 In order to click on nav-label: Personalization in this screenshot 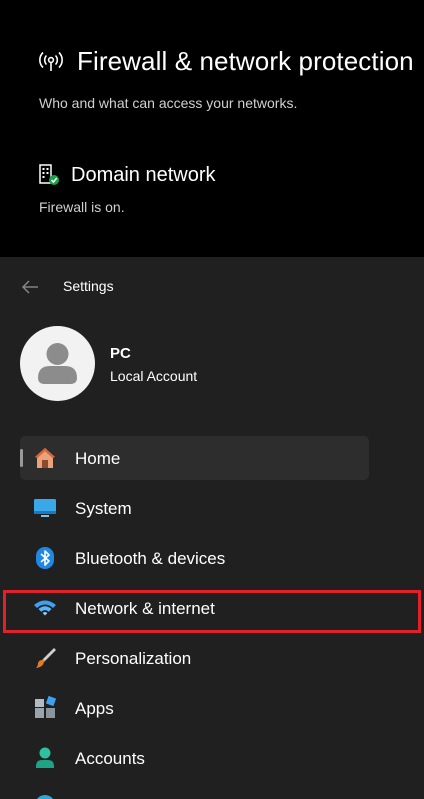, I will do `click(133, 658)`.